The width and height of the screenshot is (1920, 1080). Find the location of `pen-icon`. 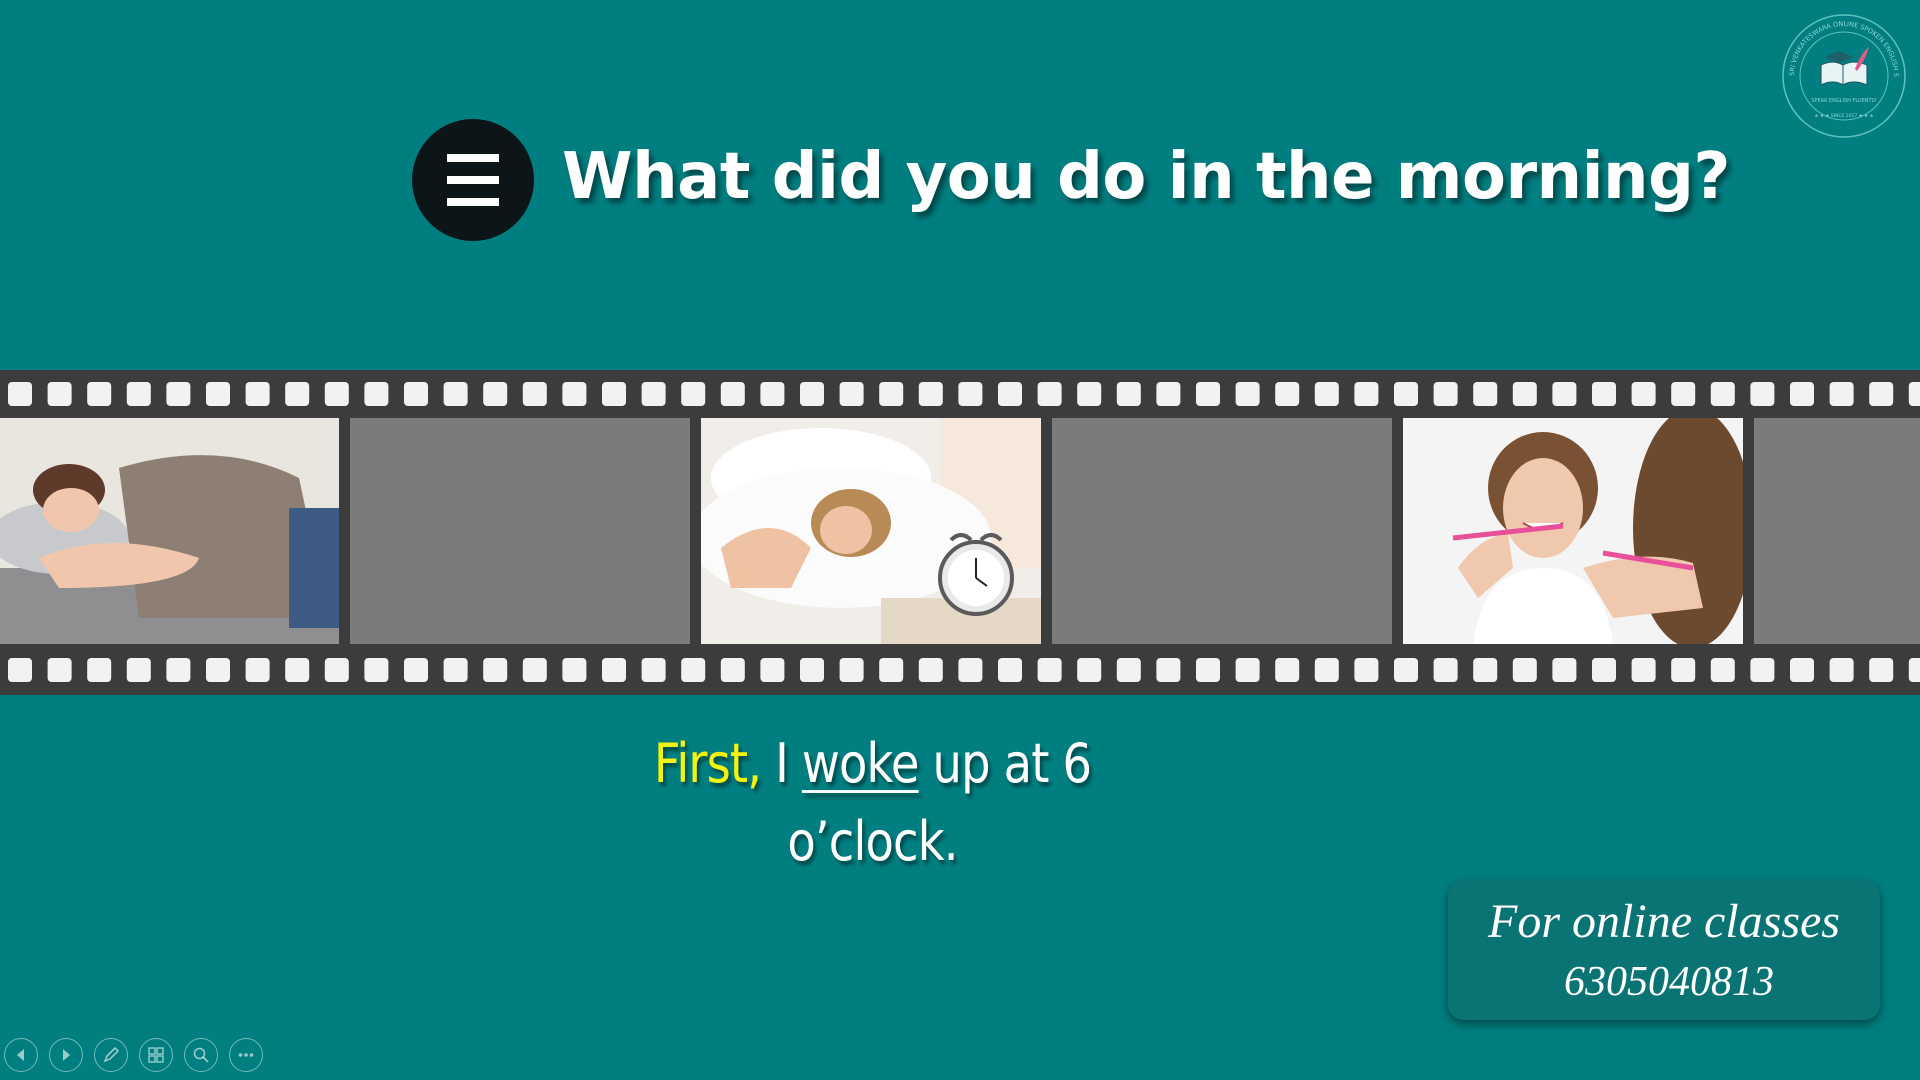

pen-icon is located at coordinates (111, 1054).